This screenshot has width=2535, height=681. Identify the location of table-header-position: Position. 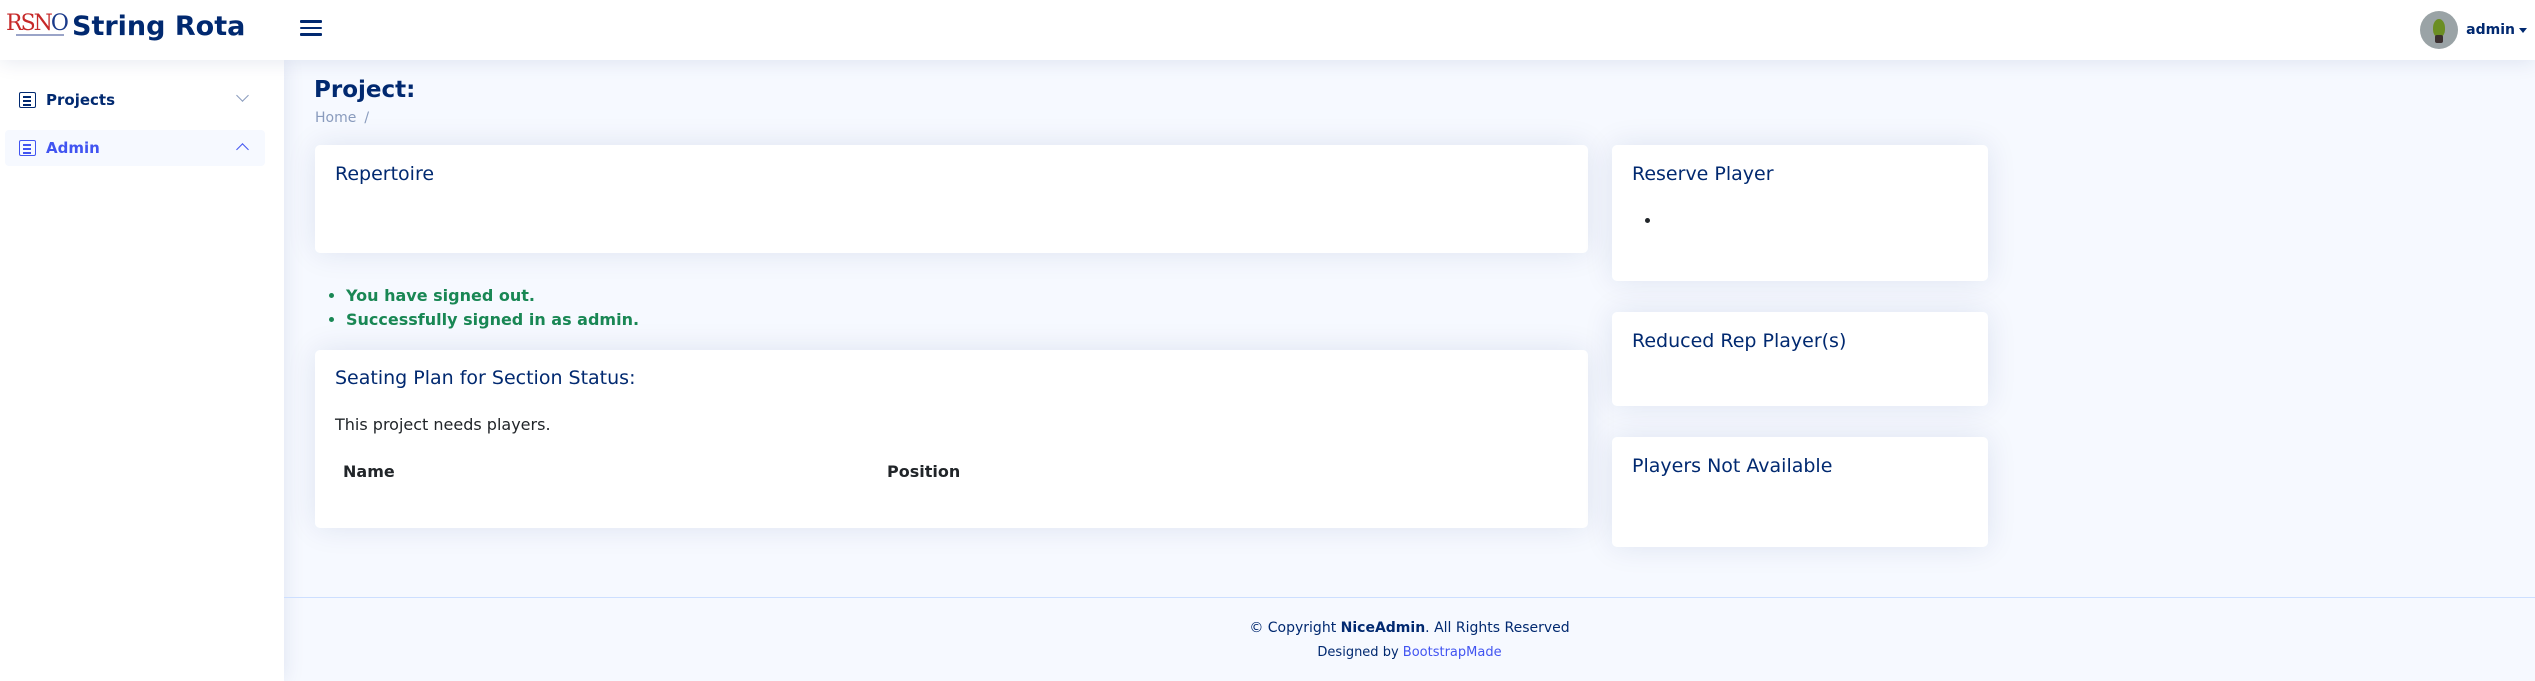
(924, 471).